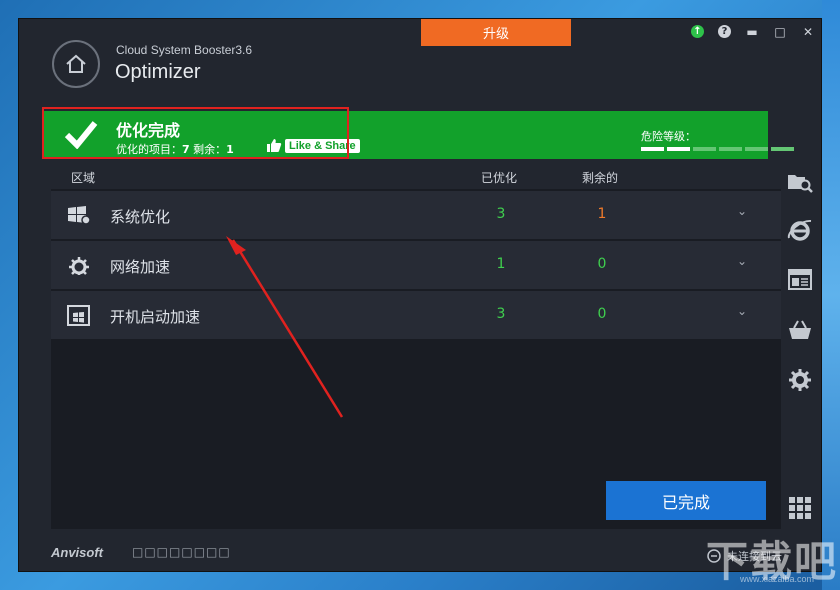 This screenshot has height=590, width=840. I want to click on brand-logo: Anvisoft, so click(77, 552).